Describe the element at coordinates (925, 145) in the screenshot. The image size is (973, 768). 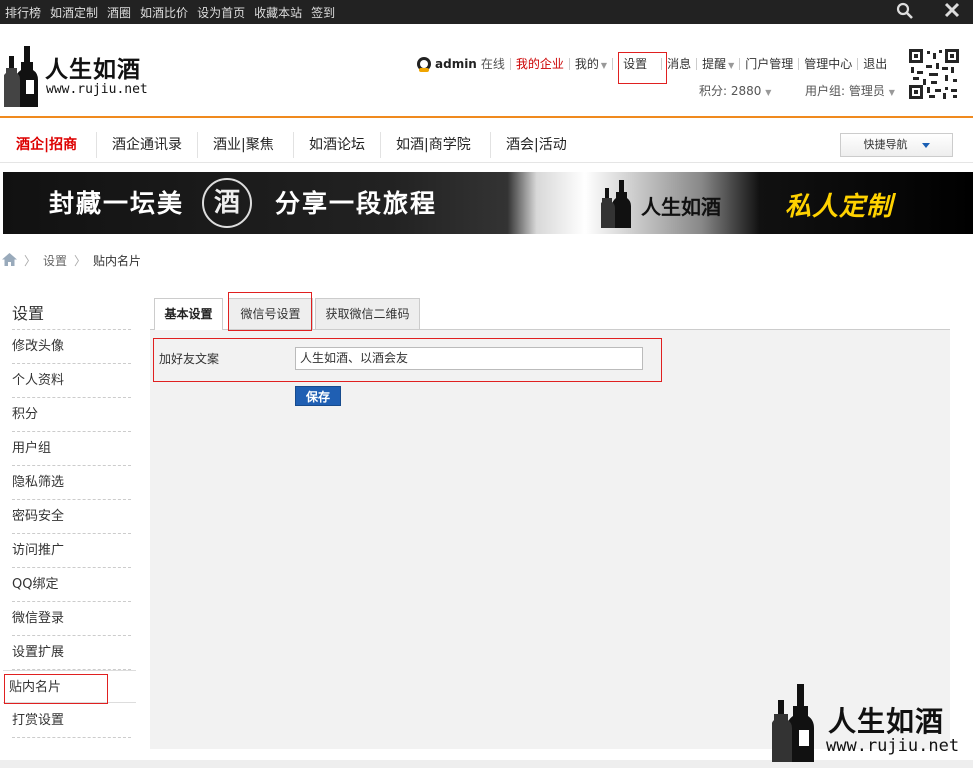
I see `chevron-down-icon` at that location.